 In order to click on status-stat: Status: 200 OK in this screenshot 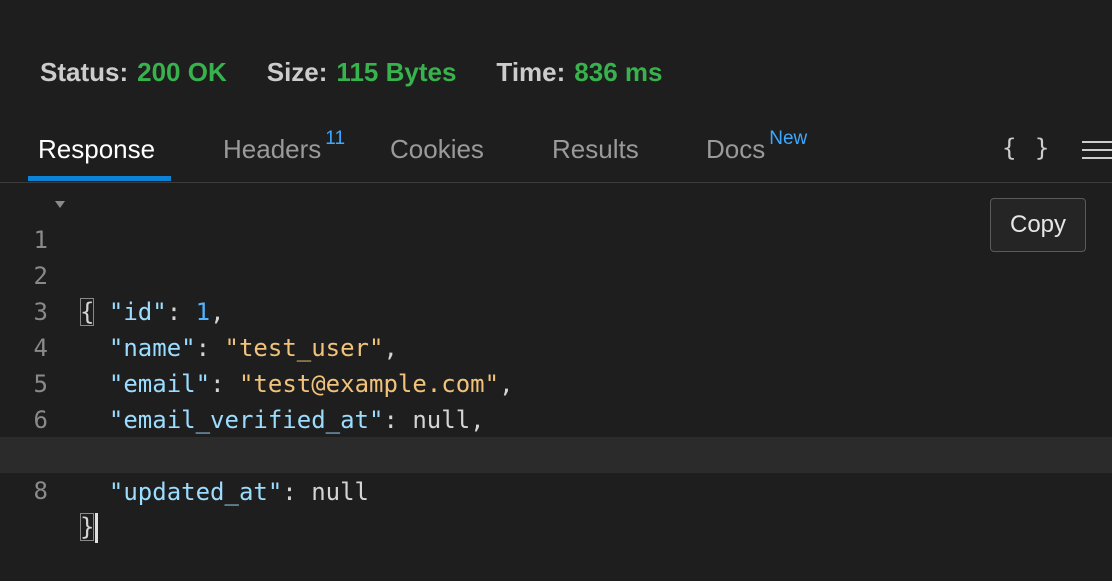, I will do `click(133, 72)`.